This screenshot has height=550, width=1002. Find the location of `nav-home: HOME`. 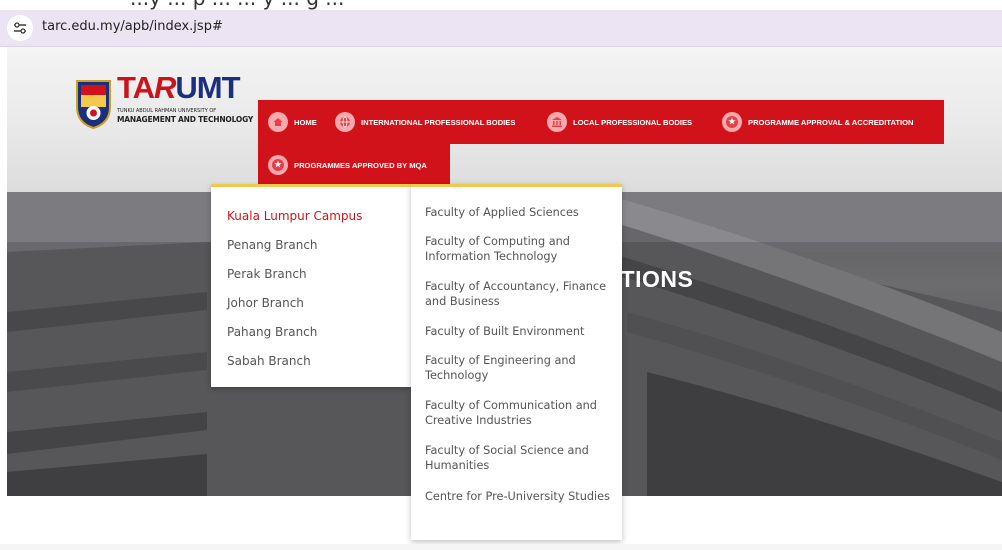

nav-home: HOME is located at coordinates (292, 122).